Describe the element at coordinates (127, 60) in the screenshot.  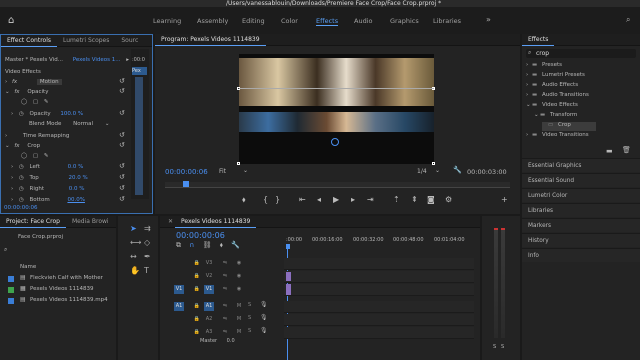
I see `play-clip-icon: ▸` at that location.